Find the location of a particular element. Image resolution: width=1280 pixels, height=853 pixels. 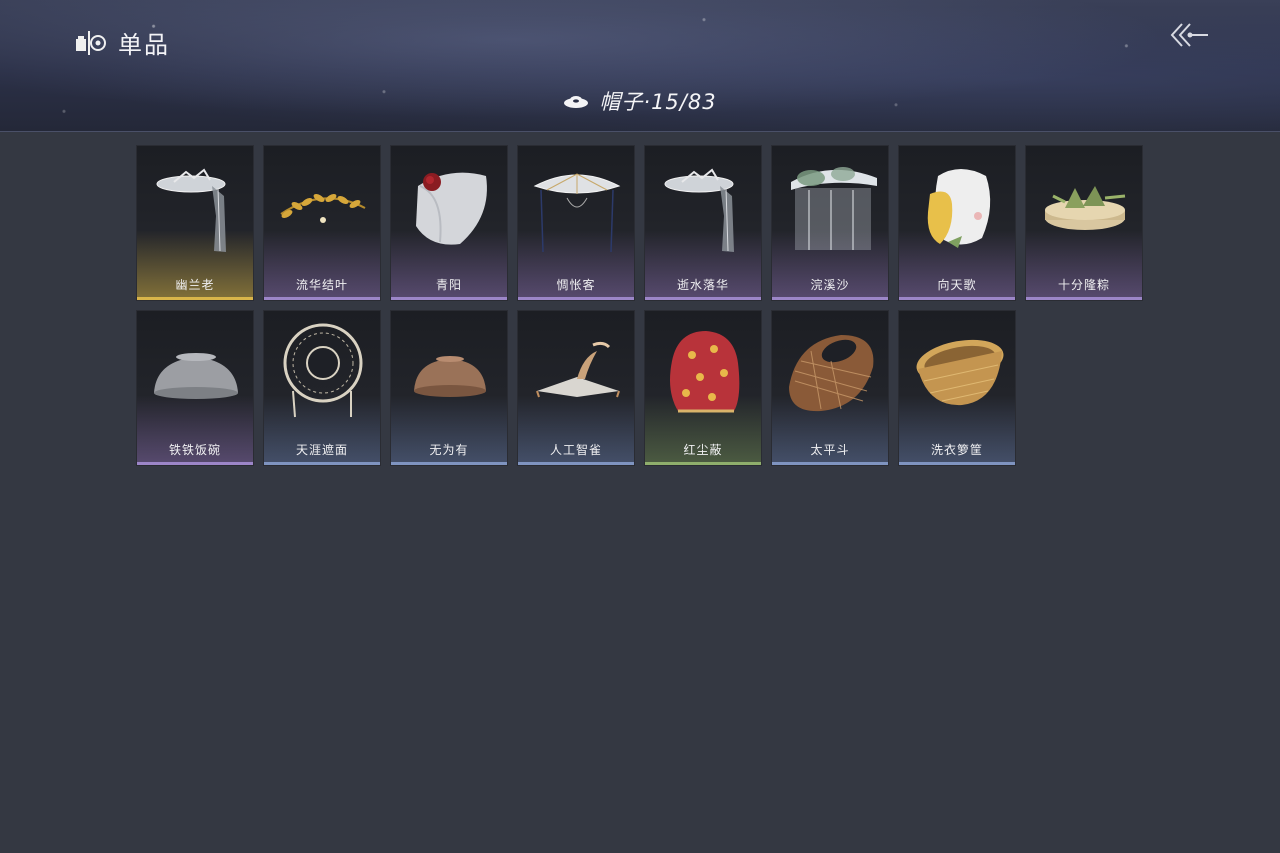

golden-leaf-circlet-icon is located at coordinates (323, 208).